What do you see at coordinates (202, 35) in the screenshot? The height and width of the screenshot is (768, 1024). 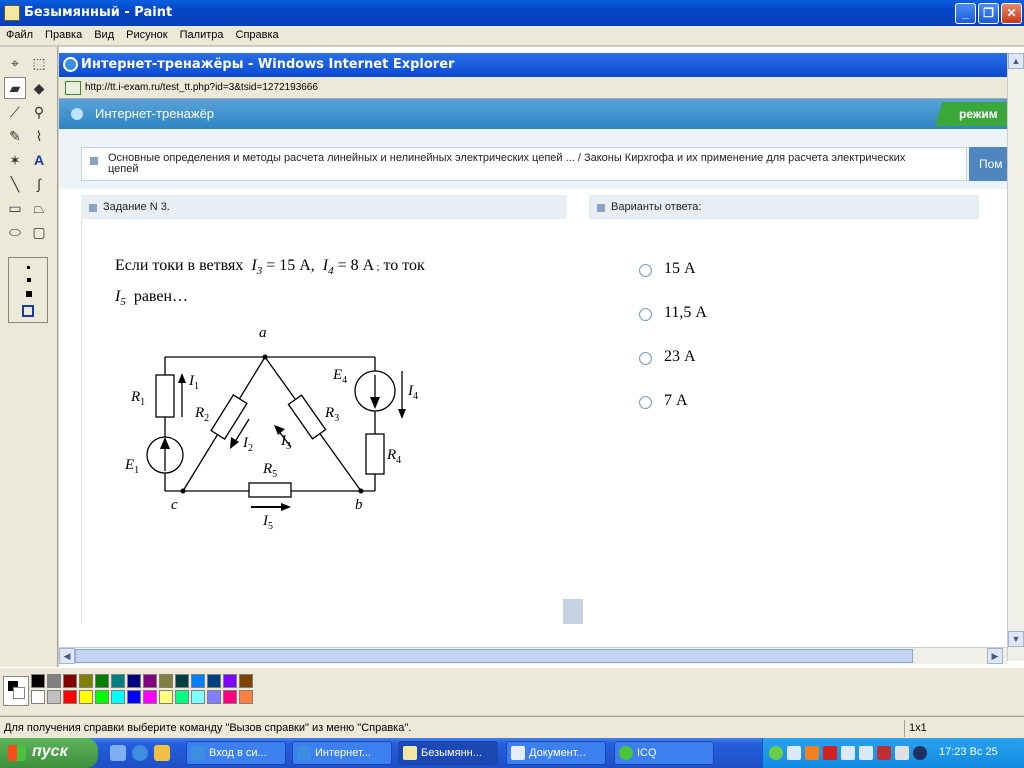 I see `menu-colors: Палитра` at bounding box center [202, 35].